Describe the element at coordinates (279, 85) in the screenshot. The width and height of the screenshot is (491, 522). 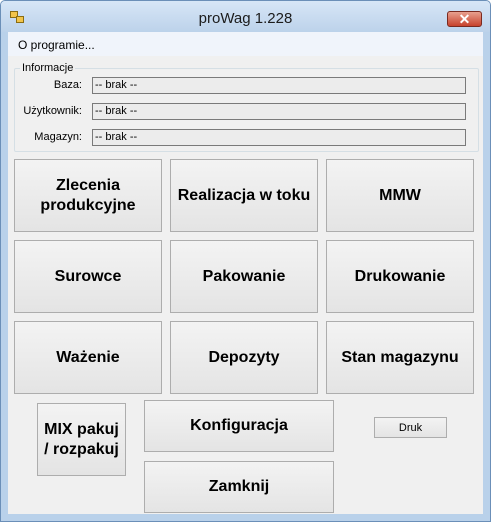
I see `baza-field: -- brak --` at that location.